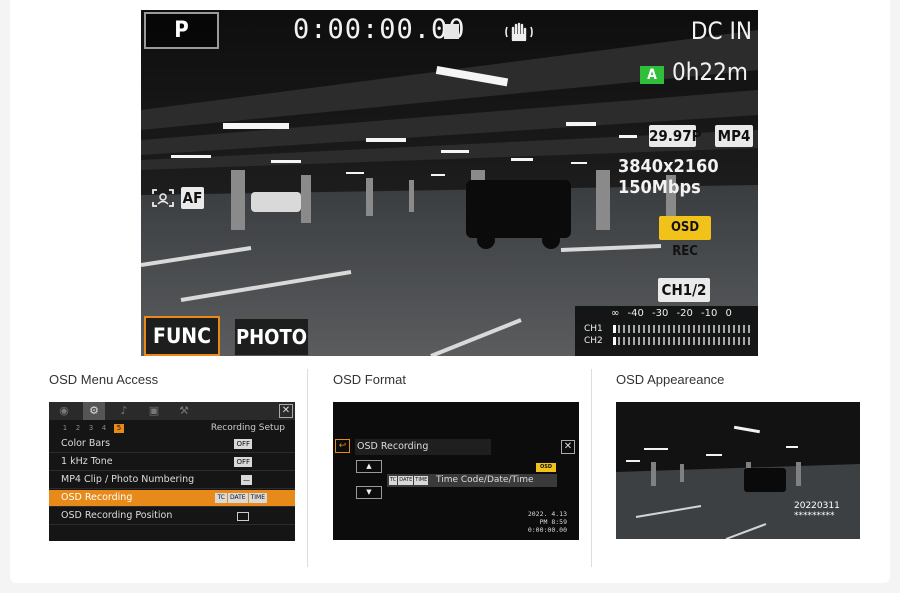 The width and height of the screenshot is (900, 593). I want to click on playback-icon: ▣, so click(154, 411).